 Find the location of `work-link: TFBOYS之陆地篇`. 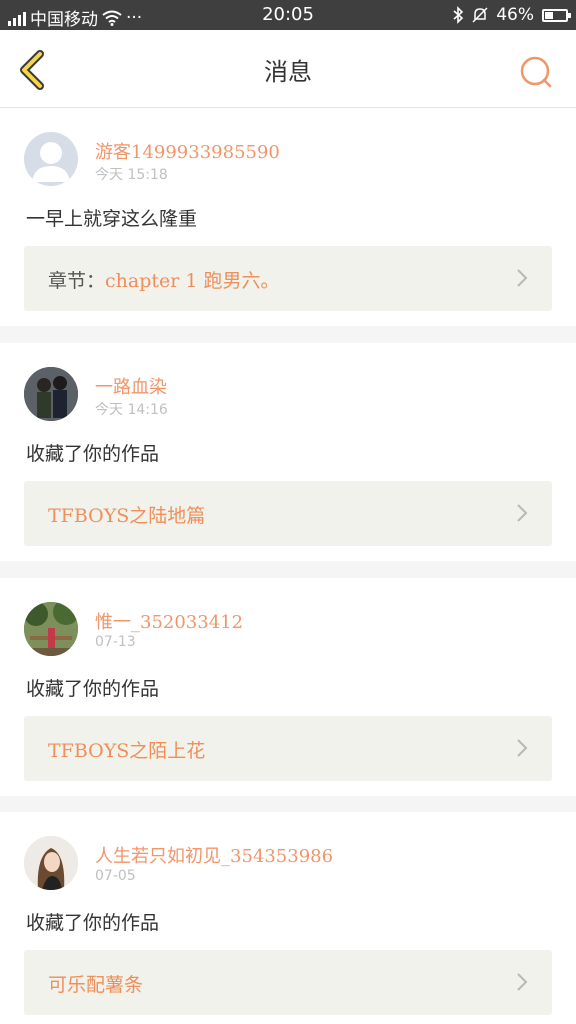

work-link: TFBOYS之陆地篇 is located at coordinates (288, 513).